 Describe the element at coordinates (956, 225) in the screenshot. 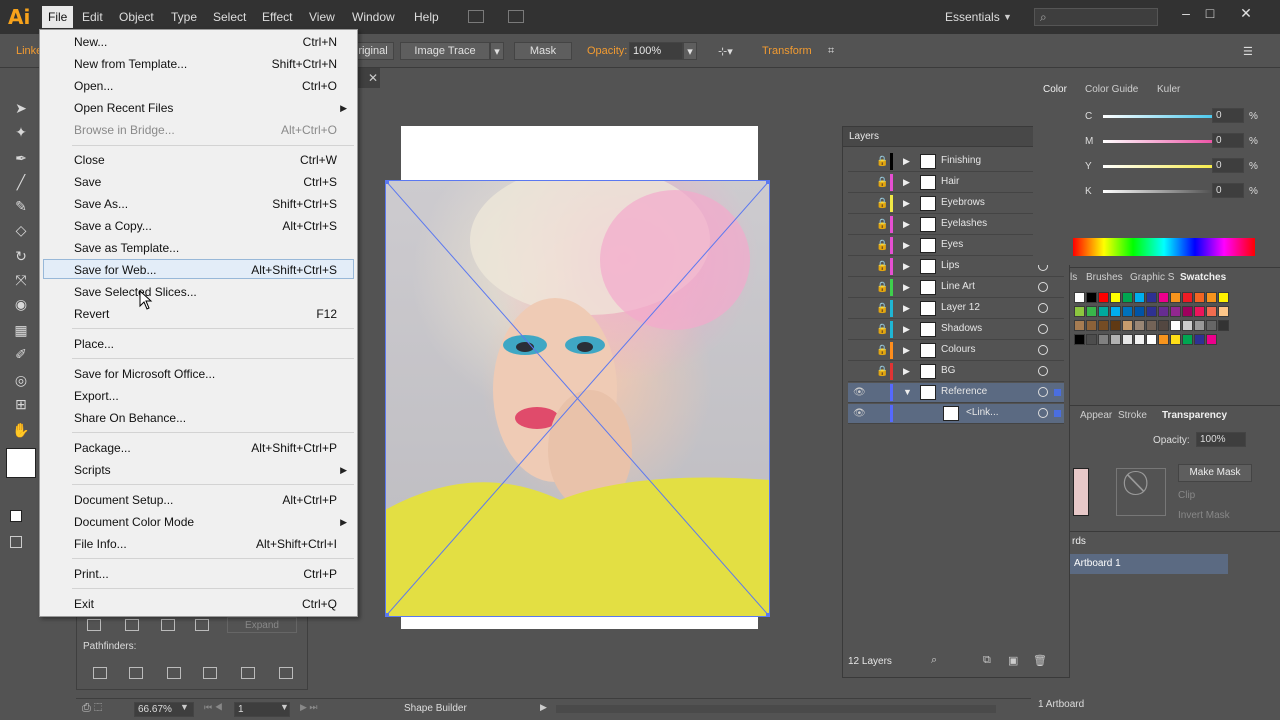

I see `layer-row: 🔒 ▶ Eyelashes` at that location.